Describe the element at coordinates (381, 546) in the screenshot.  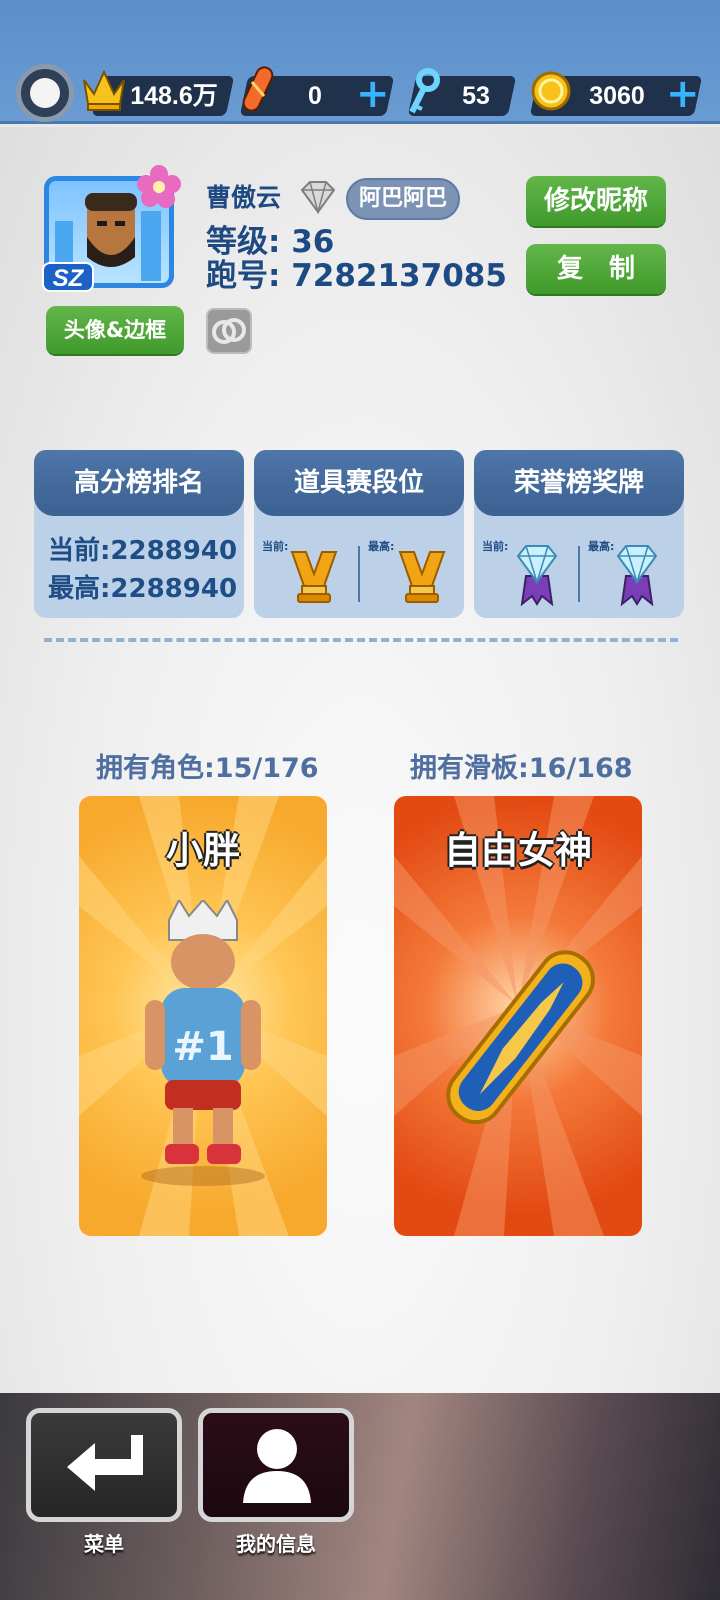
I see `item-race-best-label: 最高:` at that location.